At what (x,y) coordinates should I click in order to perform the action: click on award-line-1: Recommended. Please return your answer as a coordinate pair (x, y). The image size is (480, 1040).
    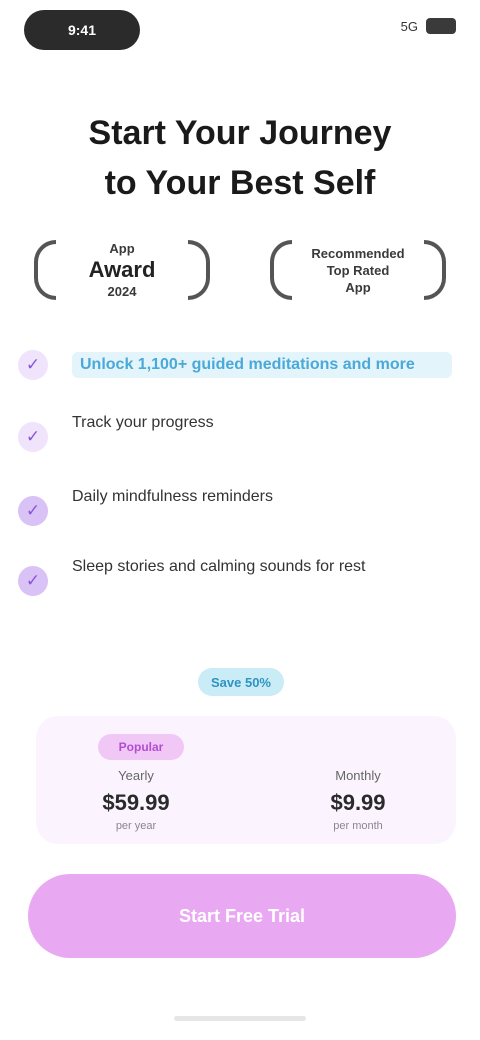
    Looking at the image, I should click on (358, 253).